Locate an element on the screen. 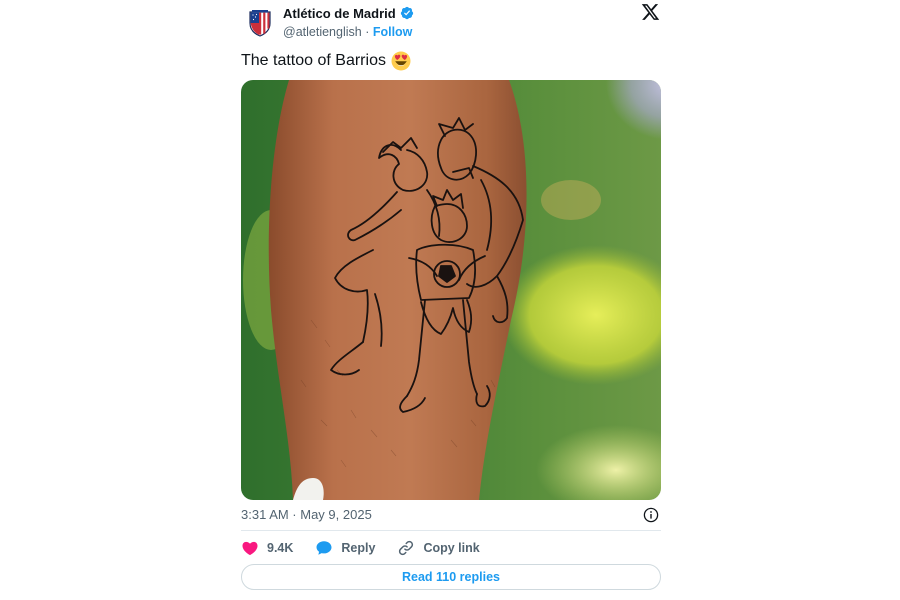 The width and height of the screenshot is (900, 600). read-replies-button: Read 110 replies is located at coordinates (451, 577).